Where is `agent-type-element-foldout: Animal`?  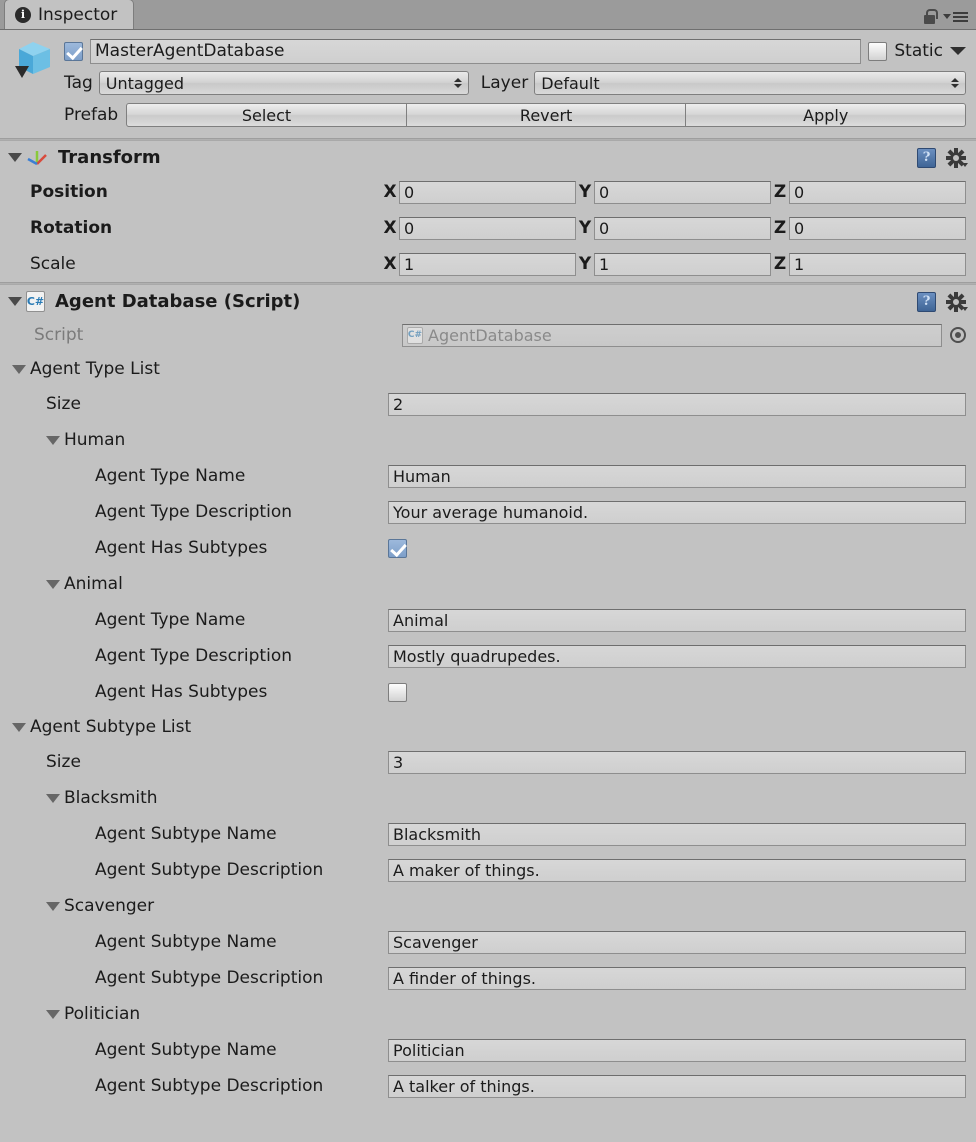 agent-type-element-foldout: Animal is located at coordinates (488, 584).